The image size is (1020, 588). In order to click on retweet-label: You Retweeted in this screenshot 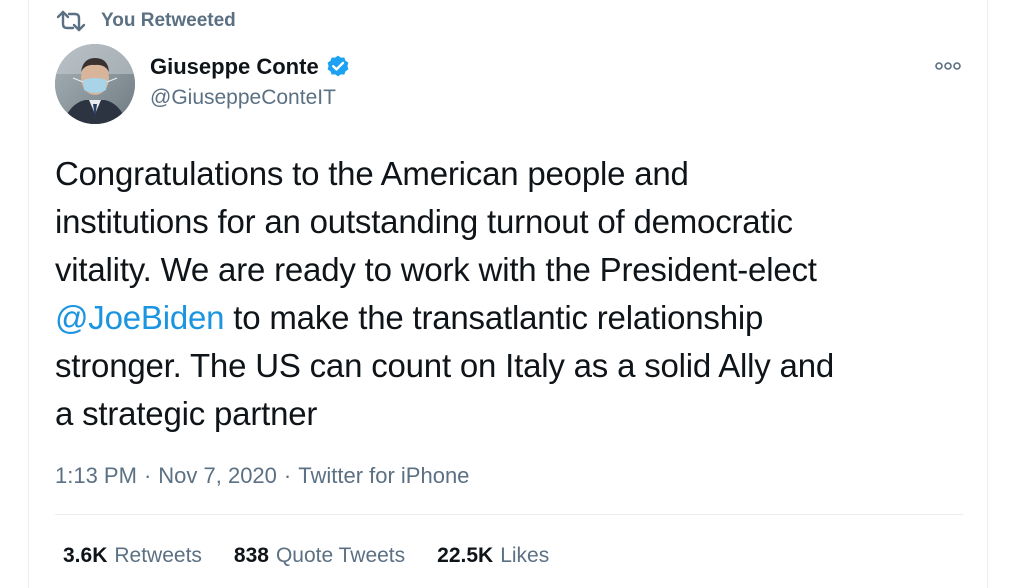, I will do `click(168, 20)`.